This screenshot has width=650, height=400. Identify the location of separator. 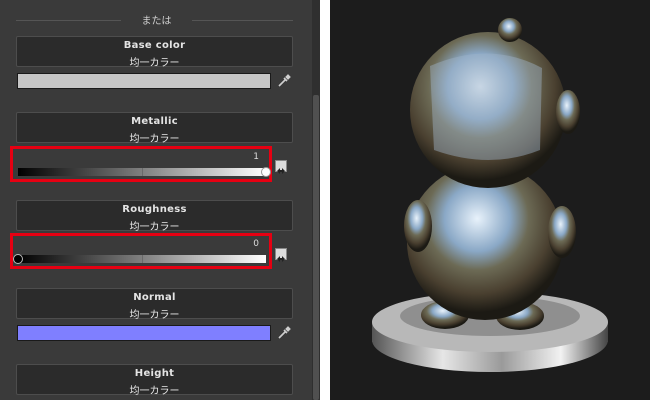
(325, 200).